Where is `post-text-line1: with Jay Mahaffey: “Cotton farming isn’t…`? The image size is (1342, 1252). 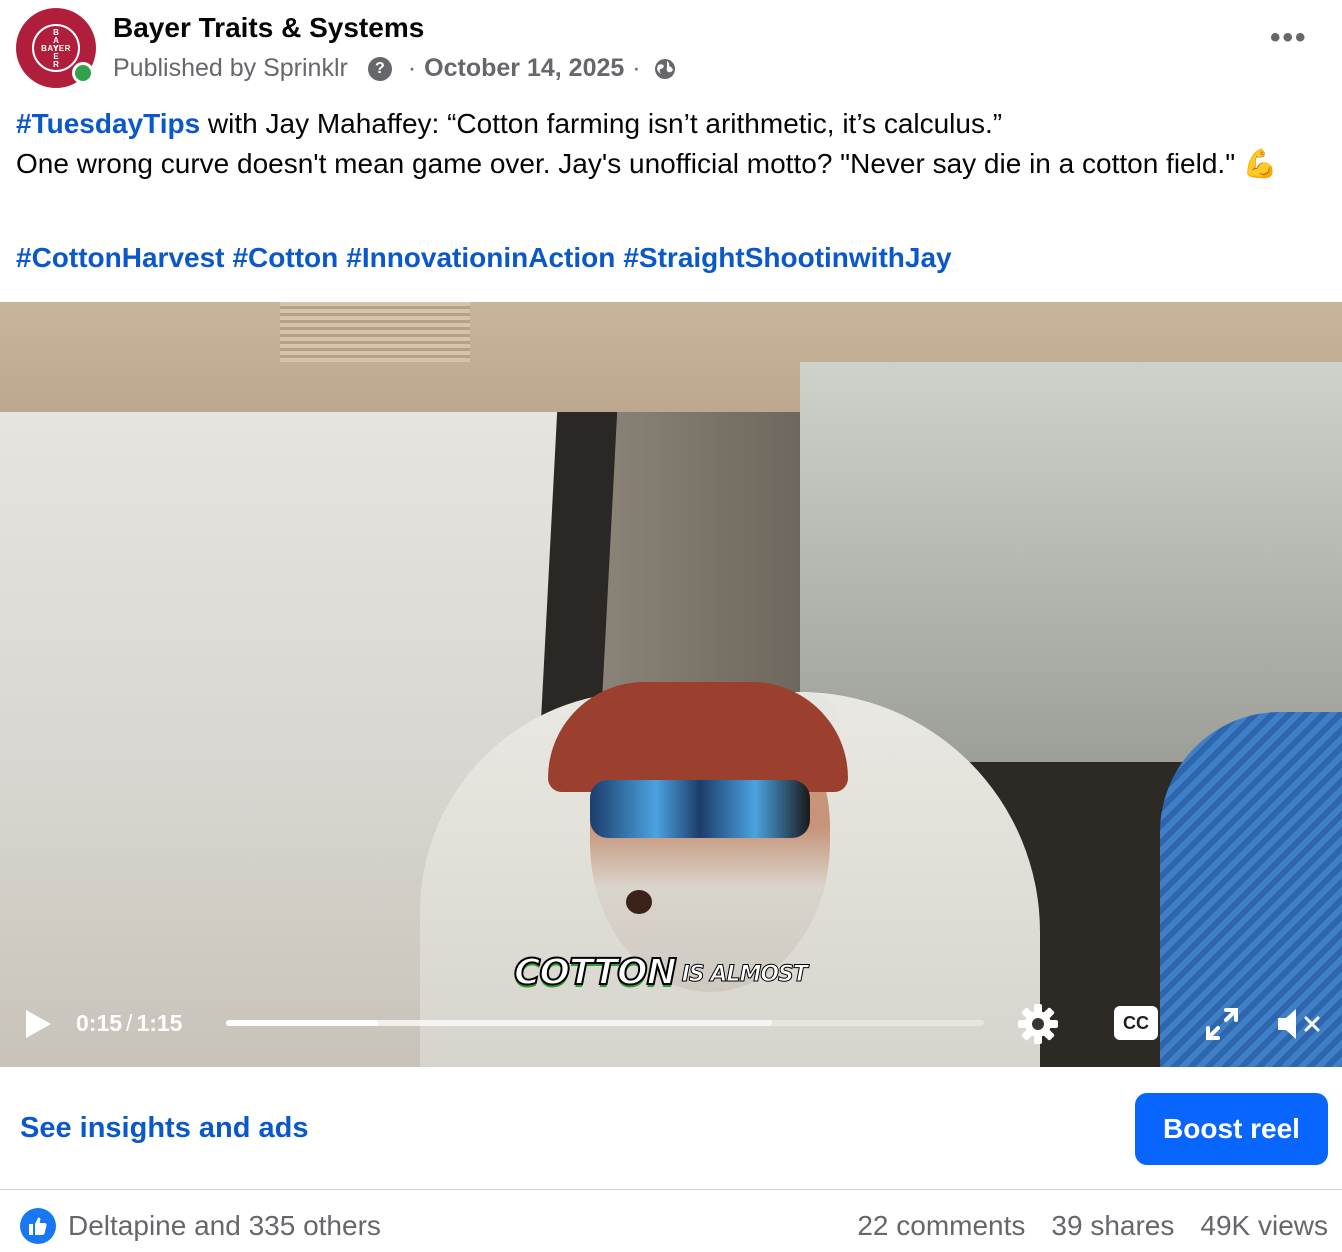 post-text-line1: with Jay Mahaffey: “Cotton farming isn’t… is located at coordinates (601, 123).